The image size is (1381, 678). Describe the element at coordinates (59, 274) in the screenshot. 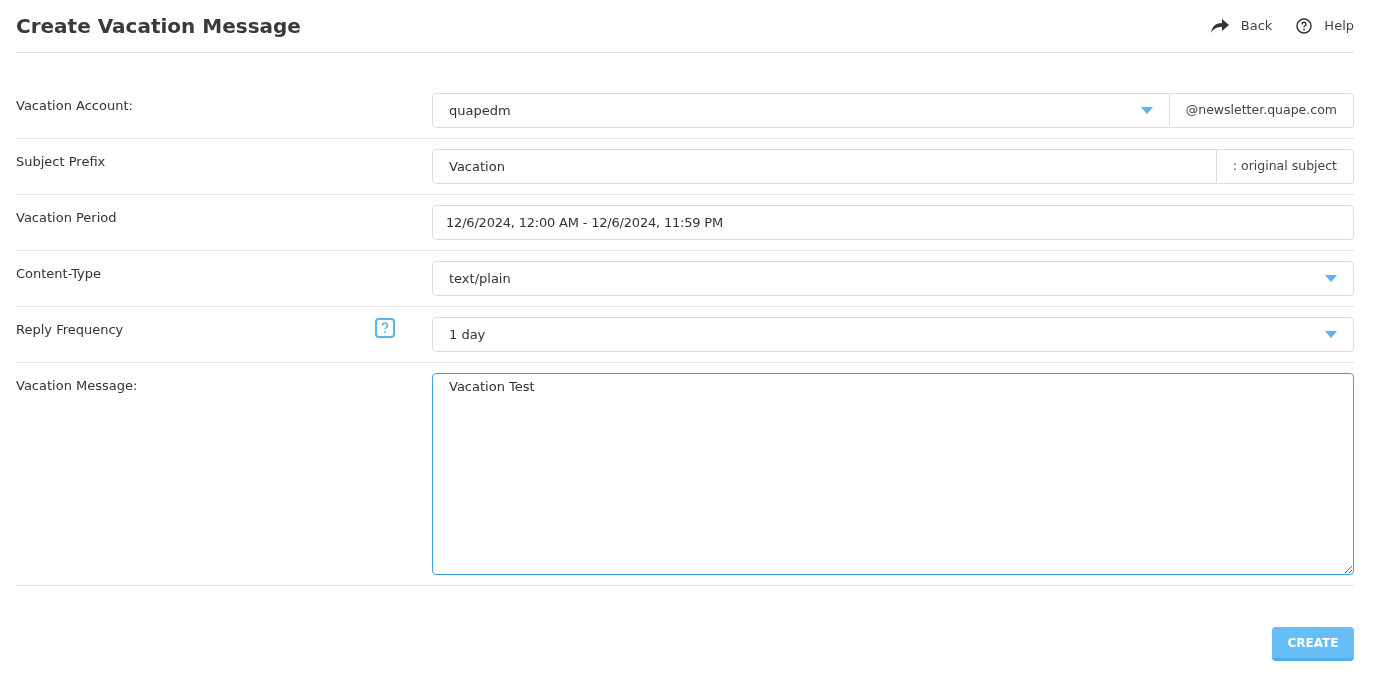

I see `field-label: Content-Type` at that location.